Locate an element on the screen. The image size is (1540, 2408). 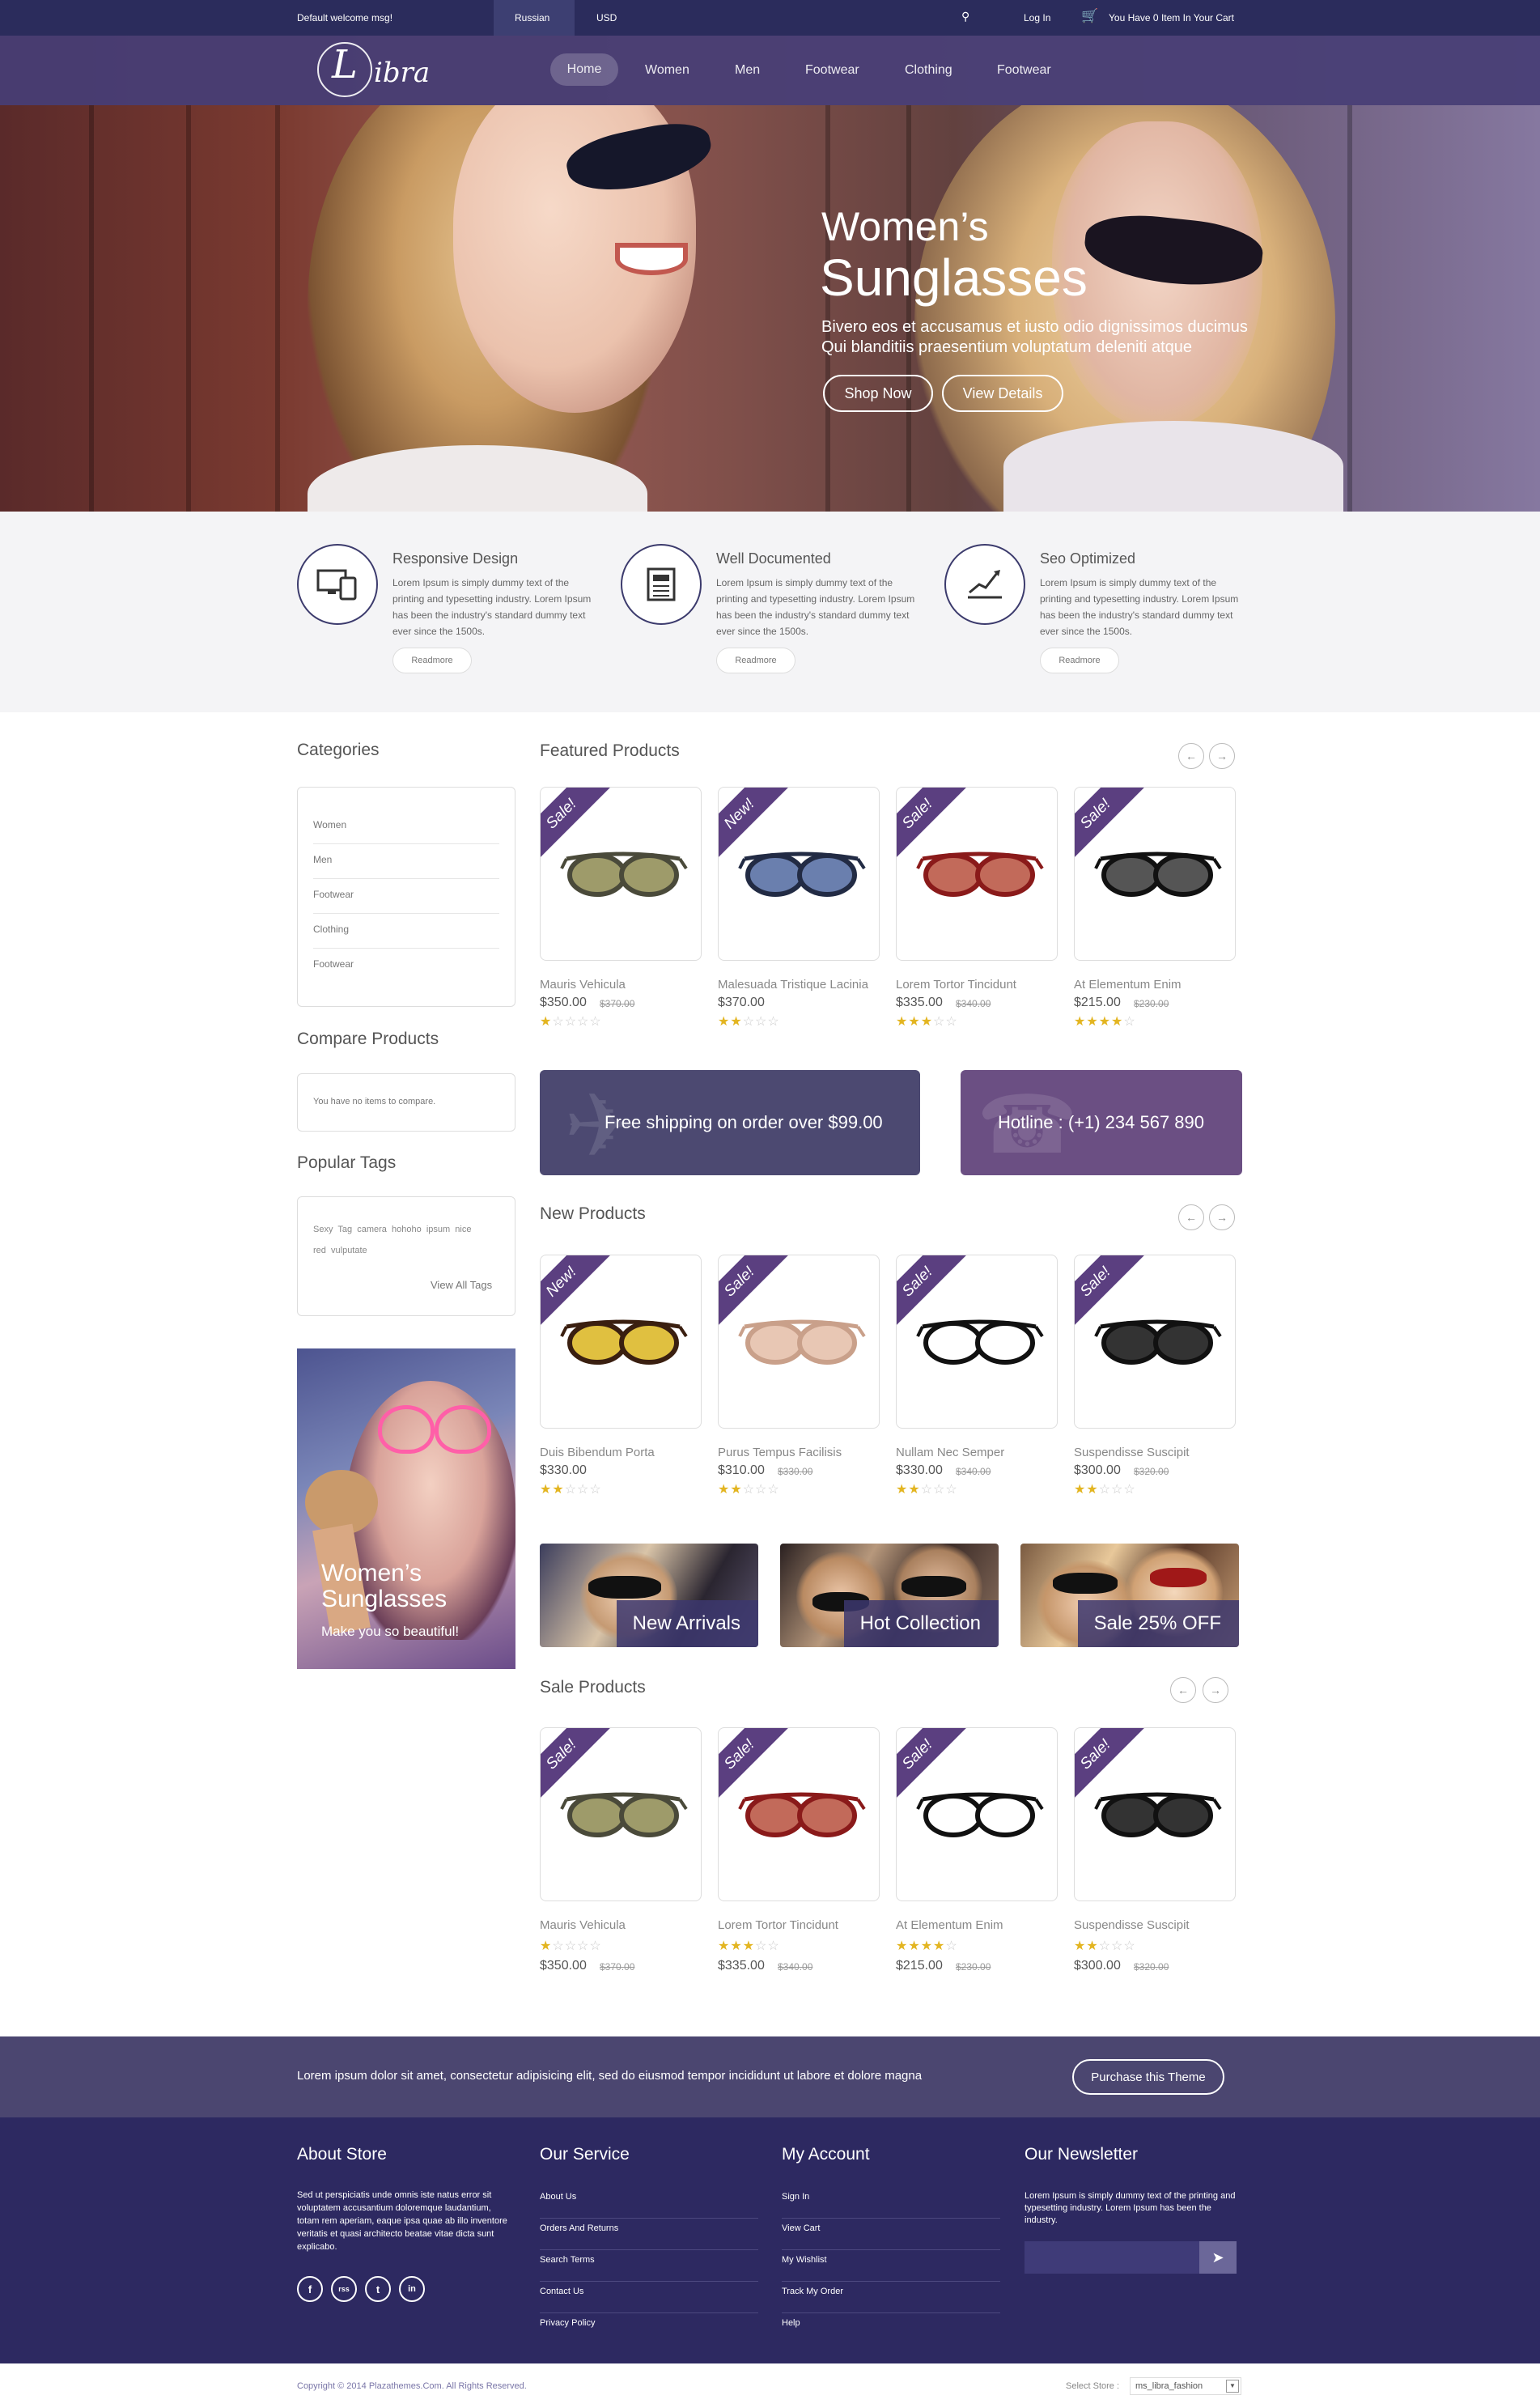
login-link: Log In is located at coordinates (1037, 17).